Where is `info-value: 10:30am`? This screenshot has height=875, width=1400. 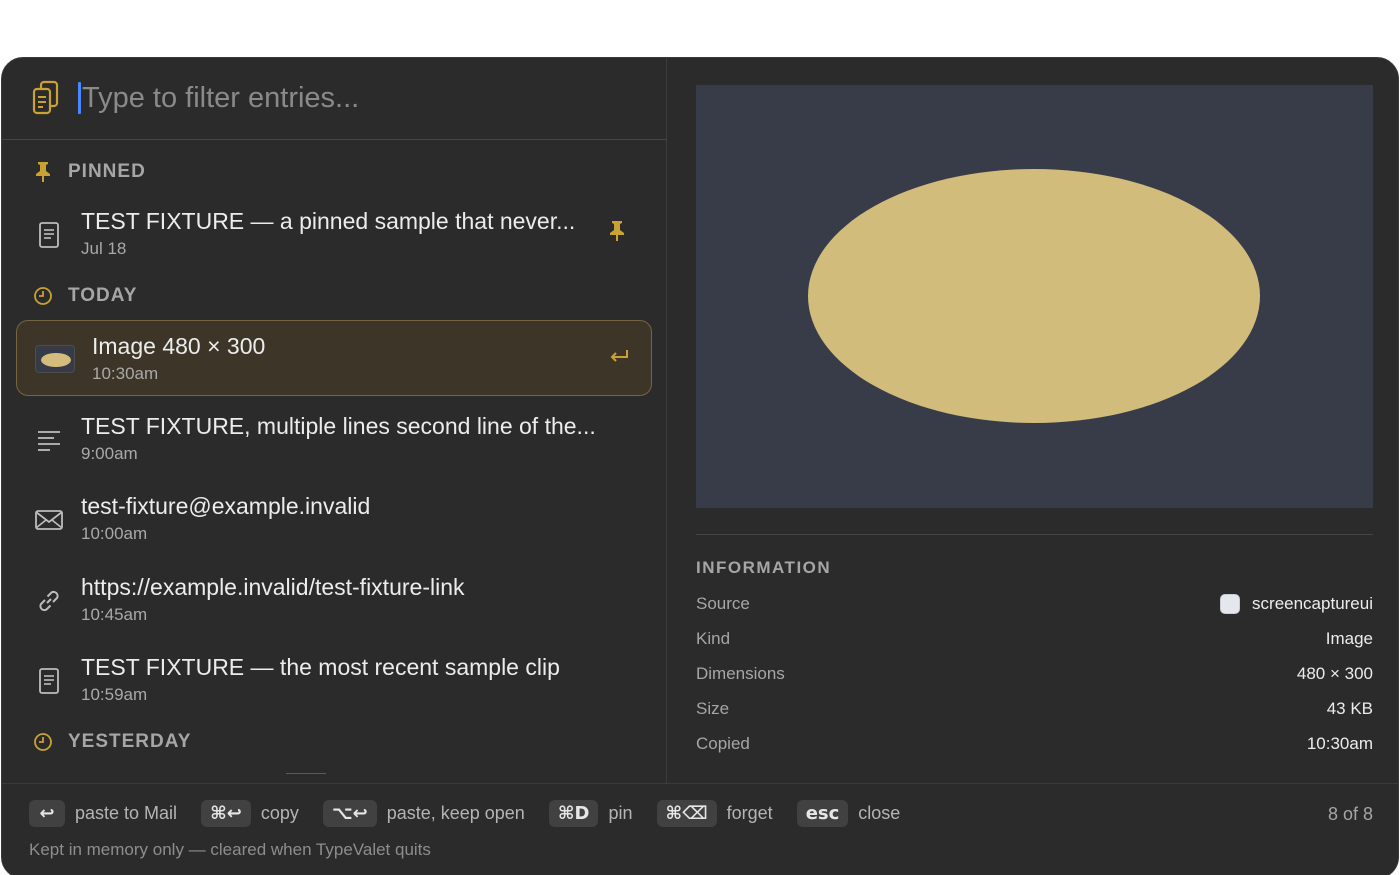
info-value: 10:30am is located at coordinates (1339, 743).